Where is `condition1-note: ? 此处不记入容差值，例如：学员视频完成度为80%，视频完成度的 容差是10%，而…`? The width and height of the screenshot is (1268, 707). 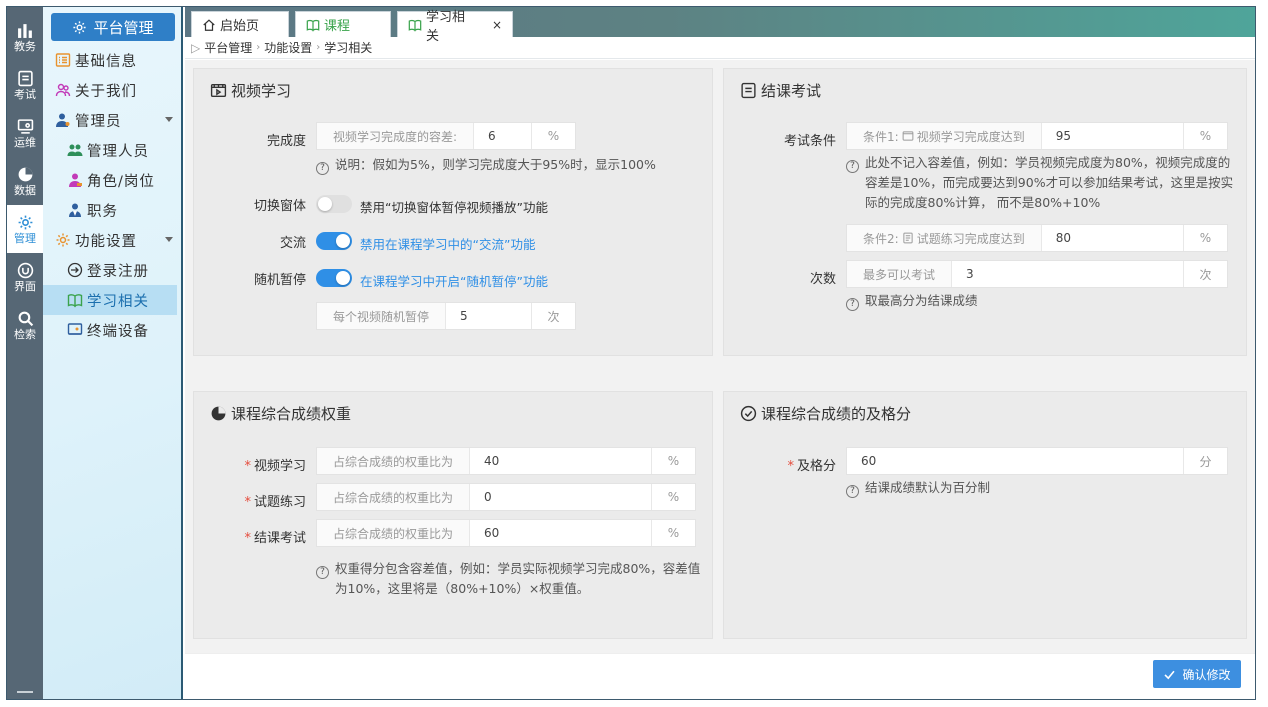
condition1-note: ? 此处不记入容差值，例如：学员视频完成度为80%，视频完成度的 容差是10%，而… is located at coordinates (1041, 183).